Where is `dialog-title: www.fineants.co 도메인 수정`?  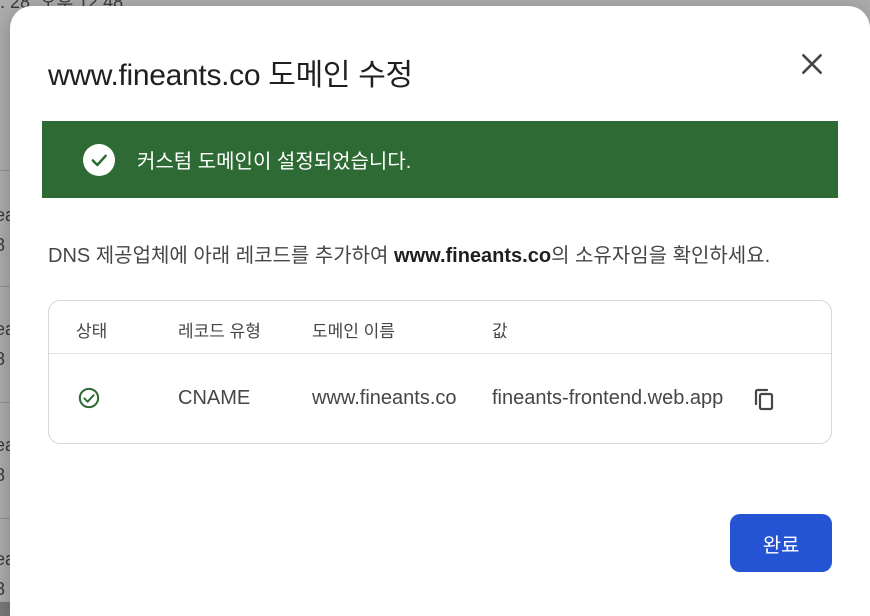 dialog-title: www.fineants.co 도메인 수정 is located at coordinates (230, 75).